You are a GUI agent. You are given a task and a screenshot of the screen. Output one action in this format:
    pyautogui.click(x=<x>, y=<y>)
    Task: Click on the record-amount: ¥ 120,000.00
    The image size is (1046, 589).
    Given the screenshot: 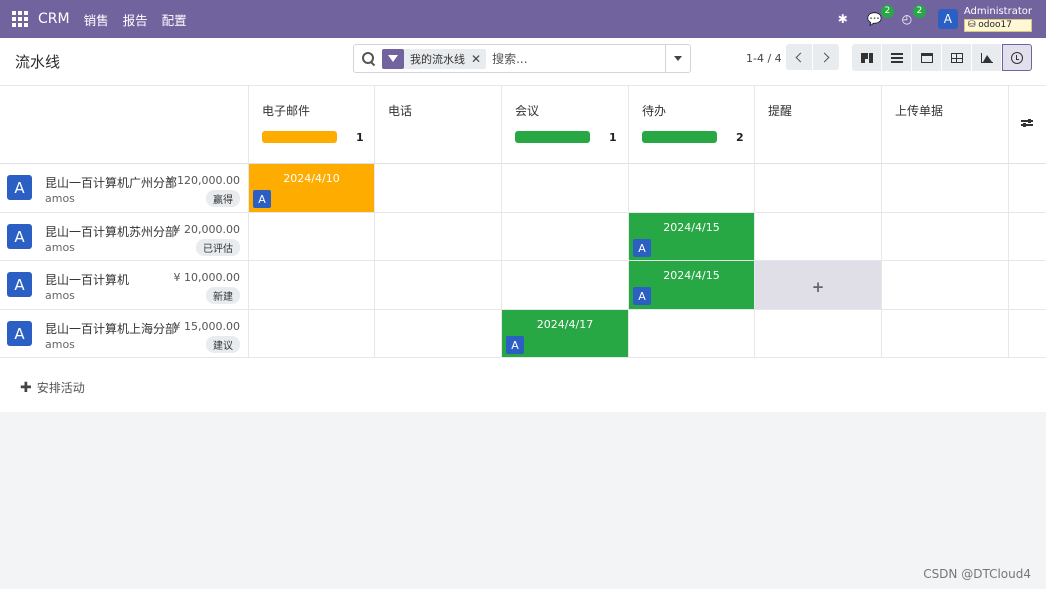 What is the action you would take?
    pyautogui.click(x=203, y=180)
    